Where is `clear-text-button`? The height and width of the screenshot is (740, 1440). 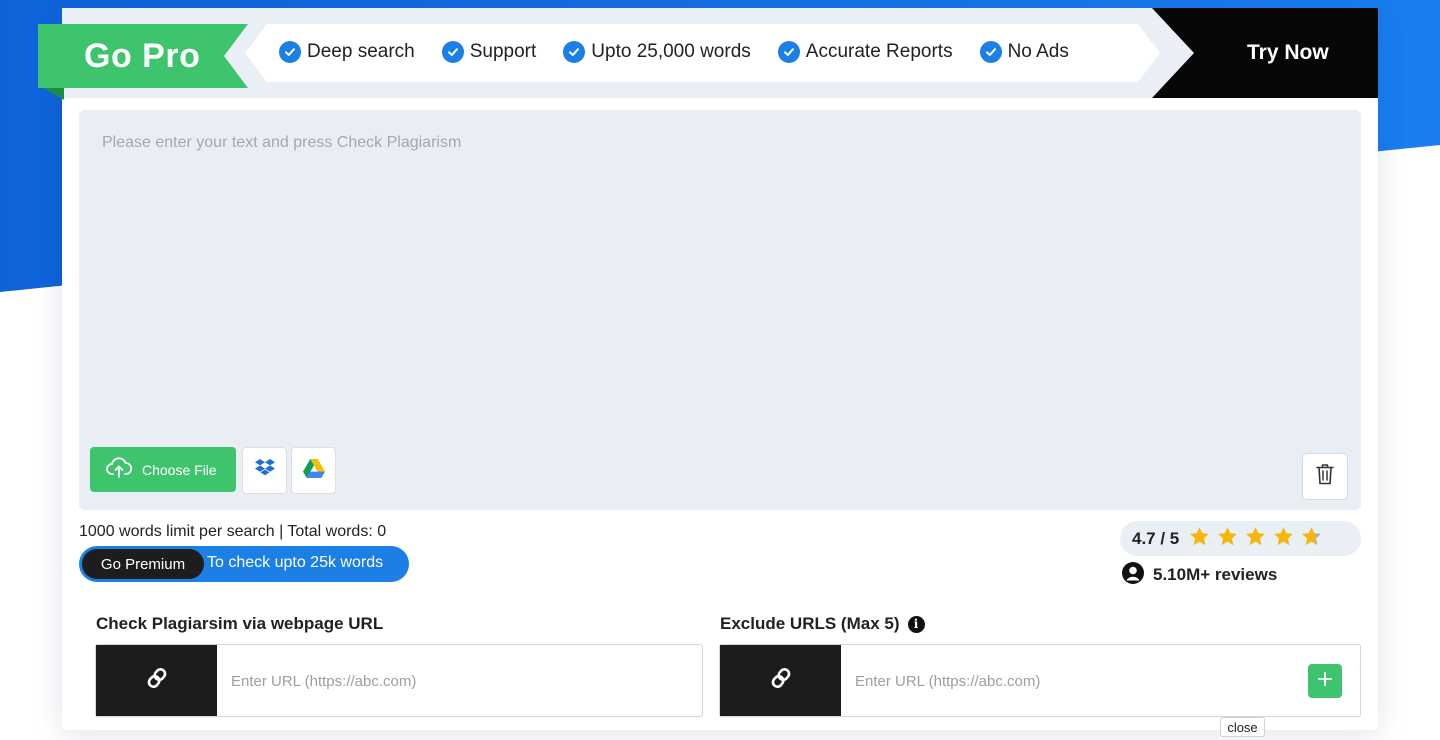 clear-text-button is located at coordinates (1325, 476).